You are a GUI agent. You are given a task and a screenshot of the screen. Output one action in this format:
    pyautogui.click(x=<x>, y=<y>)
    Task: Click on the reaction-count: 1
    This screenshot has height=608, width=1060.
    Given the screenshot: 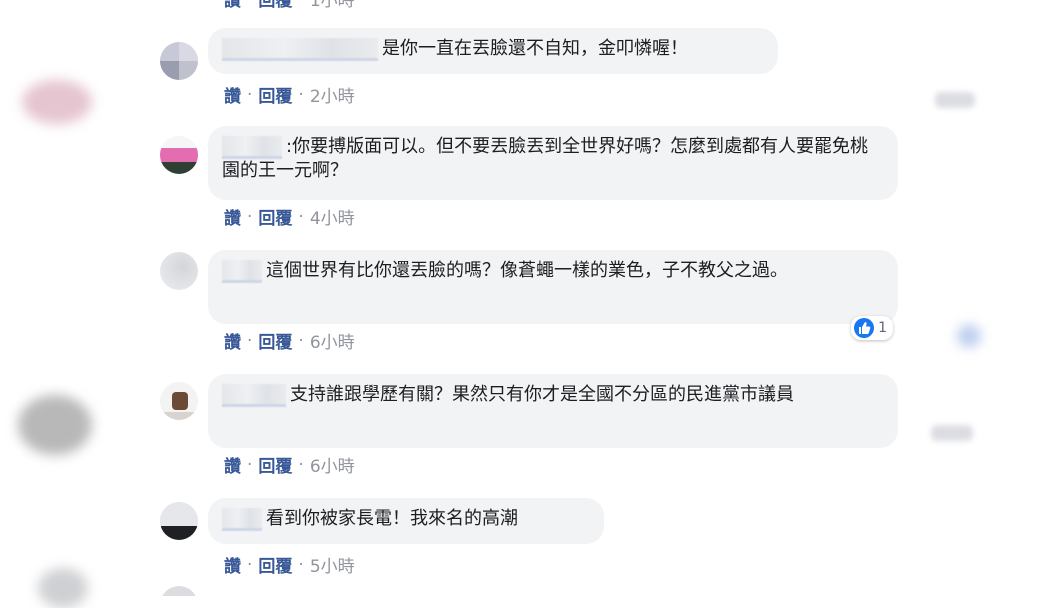 What is the action you would take?
    pyautogui.click(x=872, y=328)
    